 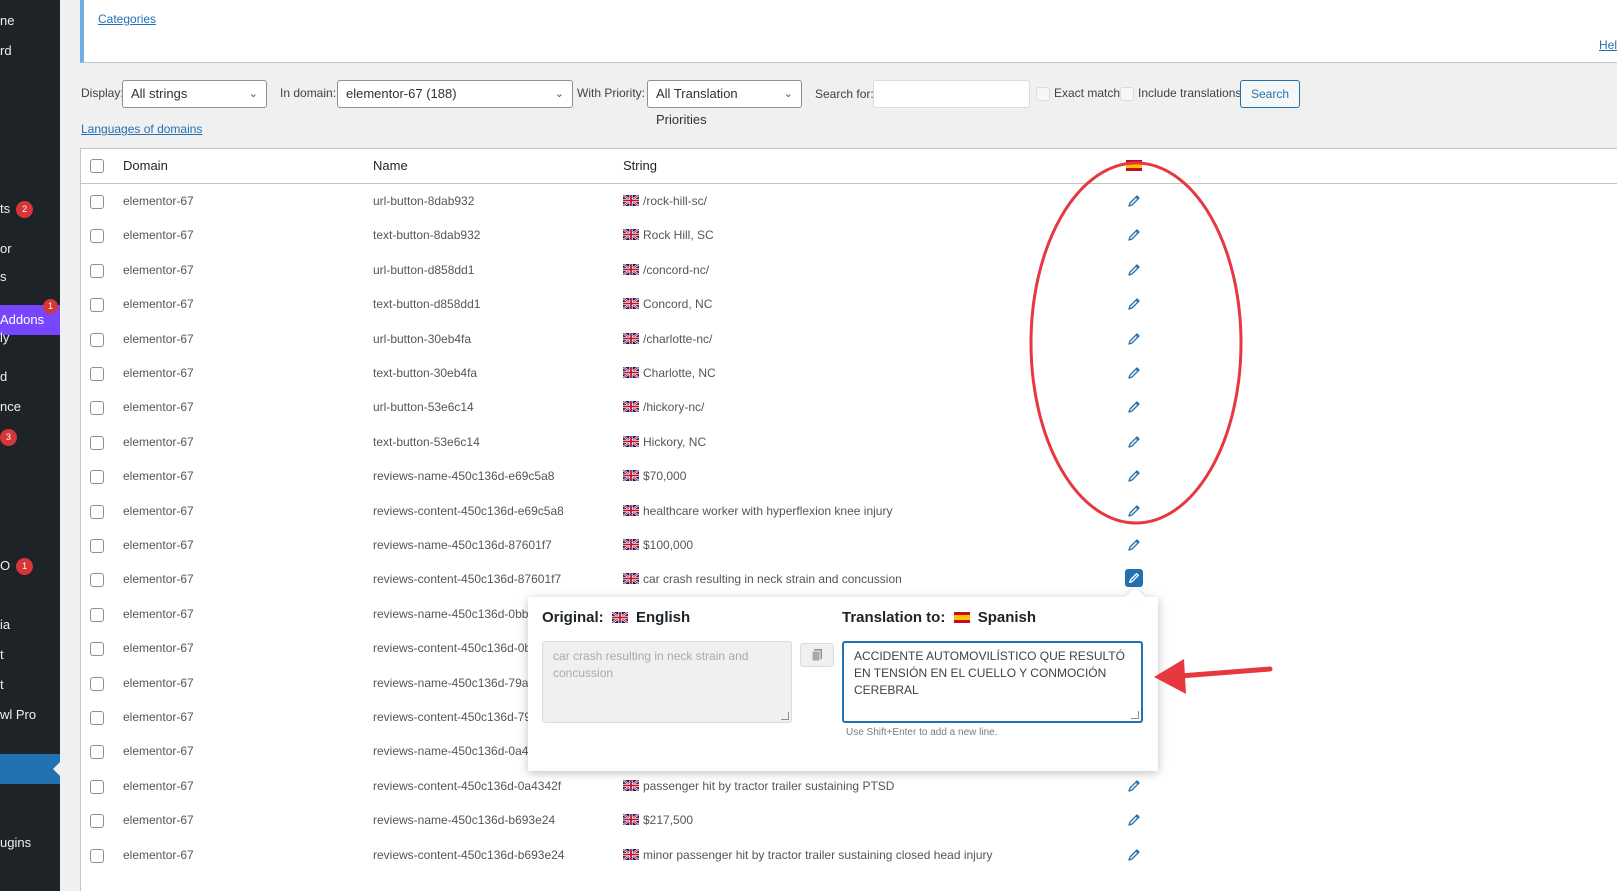 I want to click on column-header-domain: Domain, so click(x=145, y=165).